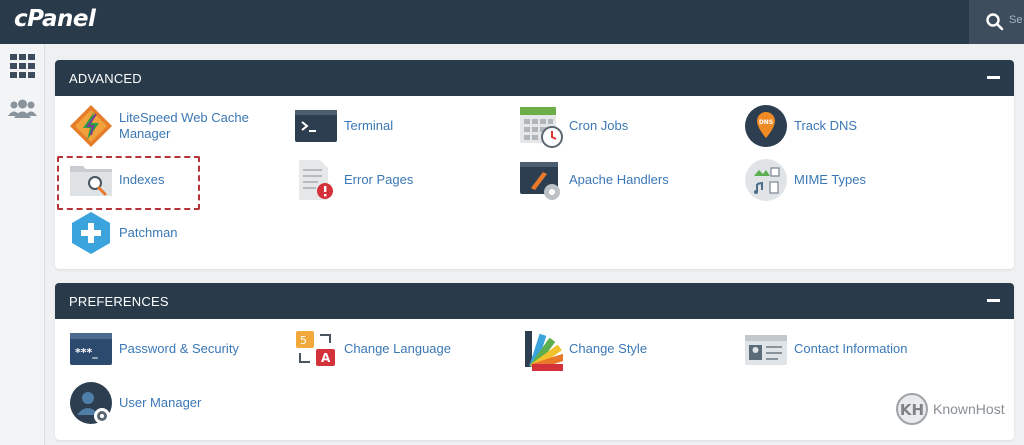  I want to click on user-gear-icon, so click(91, 403).